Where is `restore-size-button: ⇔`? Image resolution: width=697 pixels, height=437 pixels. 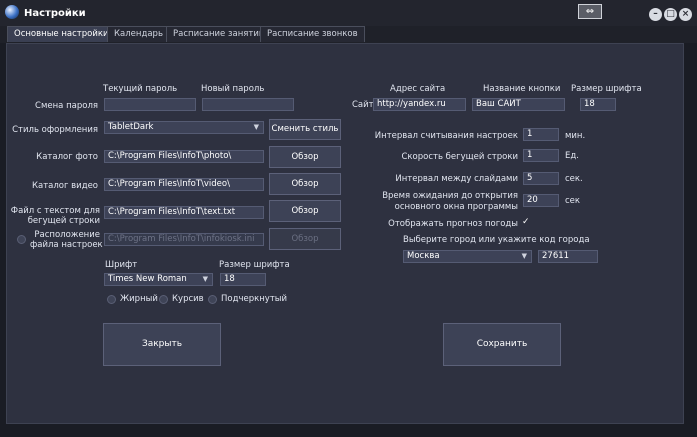 restore-size-button: ⇔ is located at coordinates (590, 11).